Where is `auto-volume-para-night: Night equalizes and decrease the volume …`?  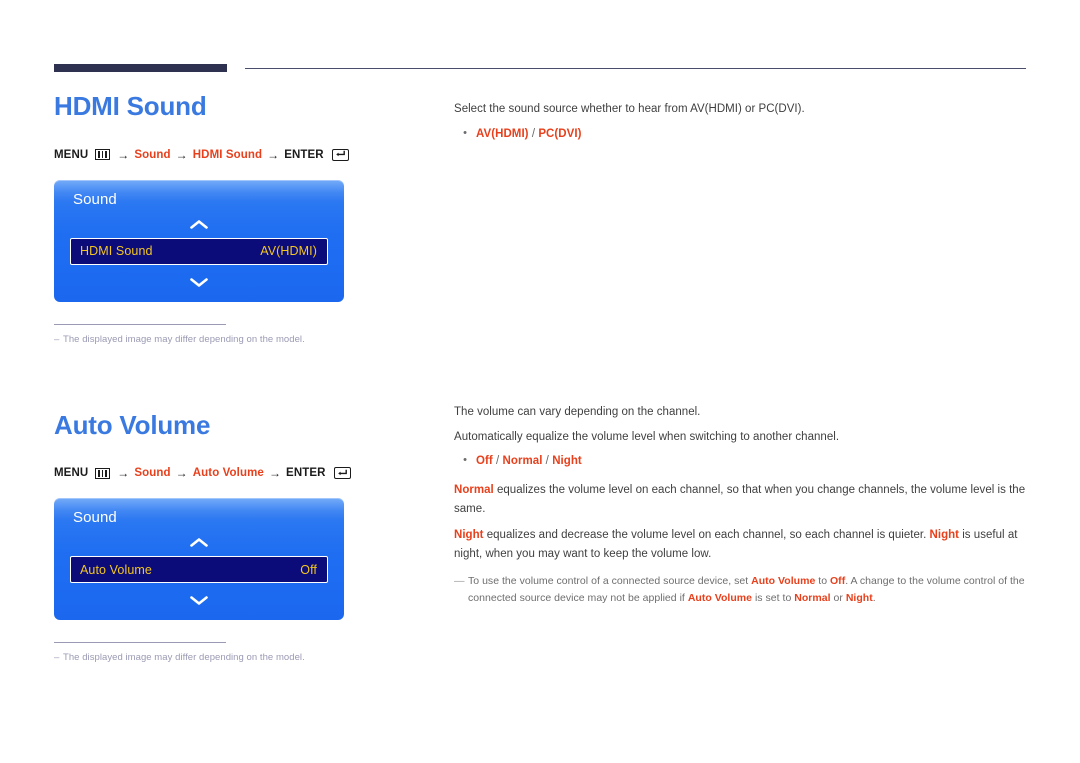 auto-volume-para-night: Night equalizes and decrease the volume … is located at coordinates (744, 544).